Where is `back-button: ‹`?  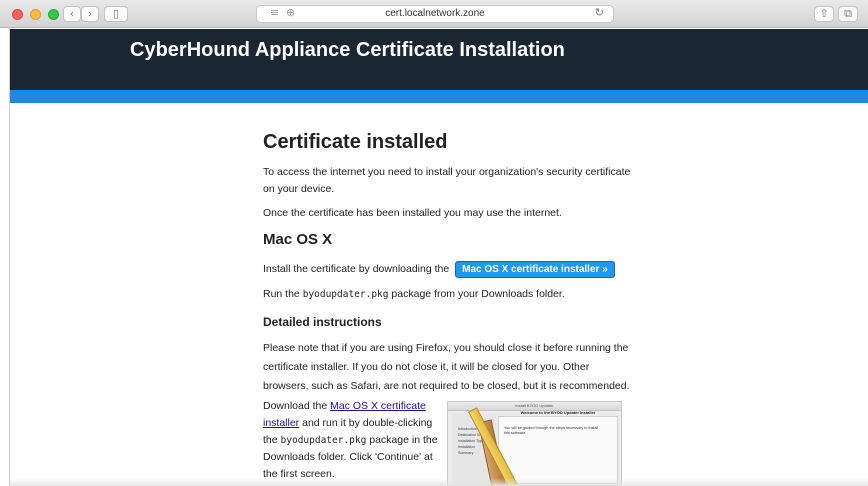
back-button: ‹ is located at coordinates (72, 14).